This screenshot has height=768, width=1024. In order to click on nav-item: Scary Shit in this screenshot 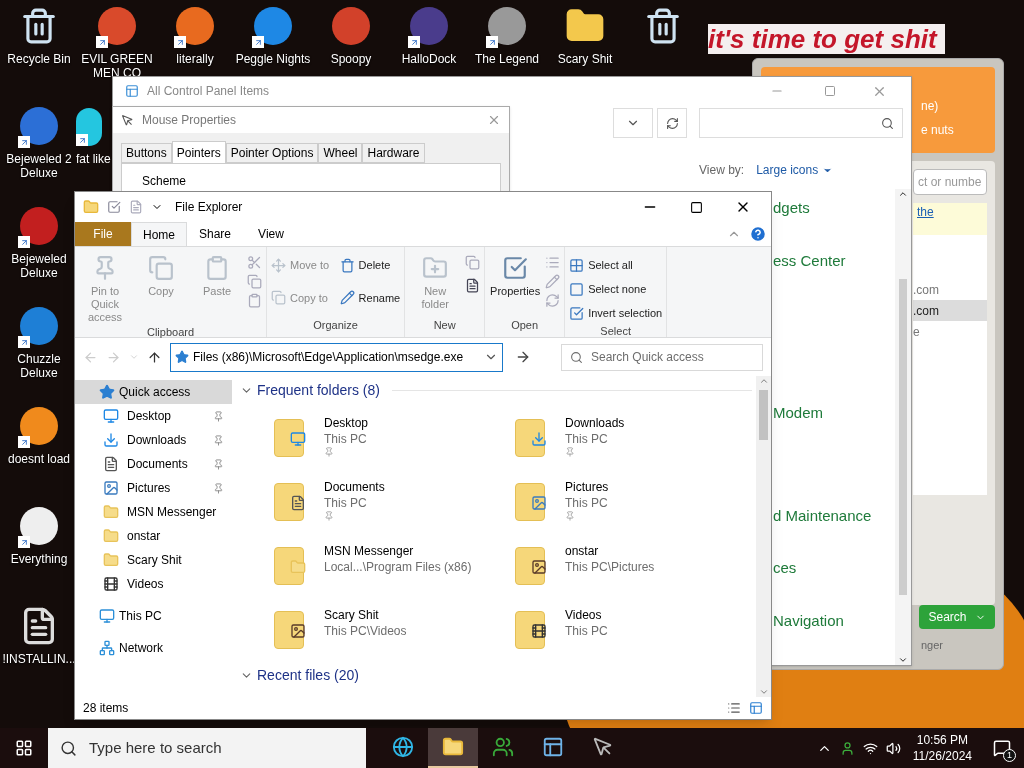, I will do `click(153, 560)`.